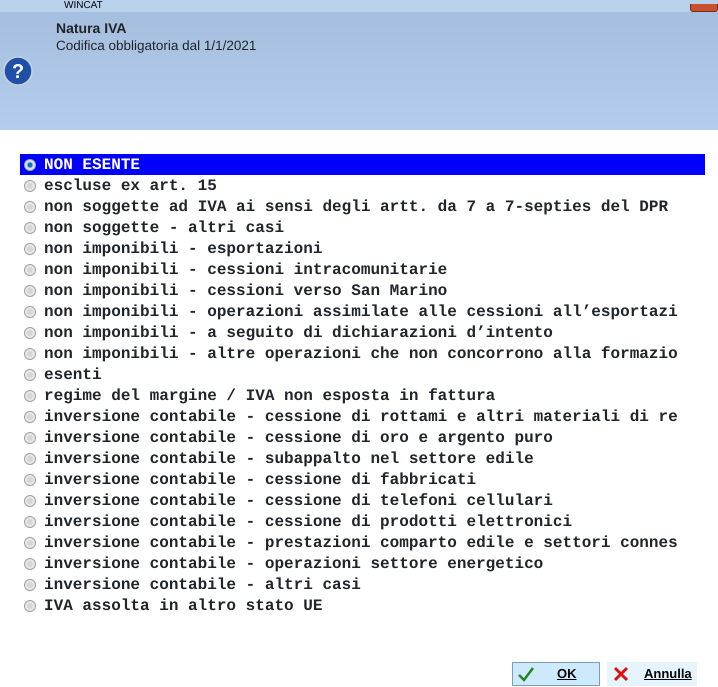  What do you see at coordinates (73, 375) in the screenshot?
I see `option-label: esenti` at bounding box center [73, 375].